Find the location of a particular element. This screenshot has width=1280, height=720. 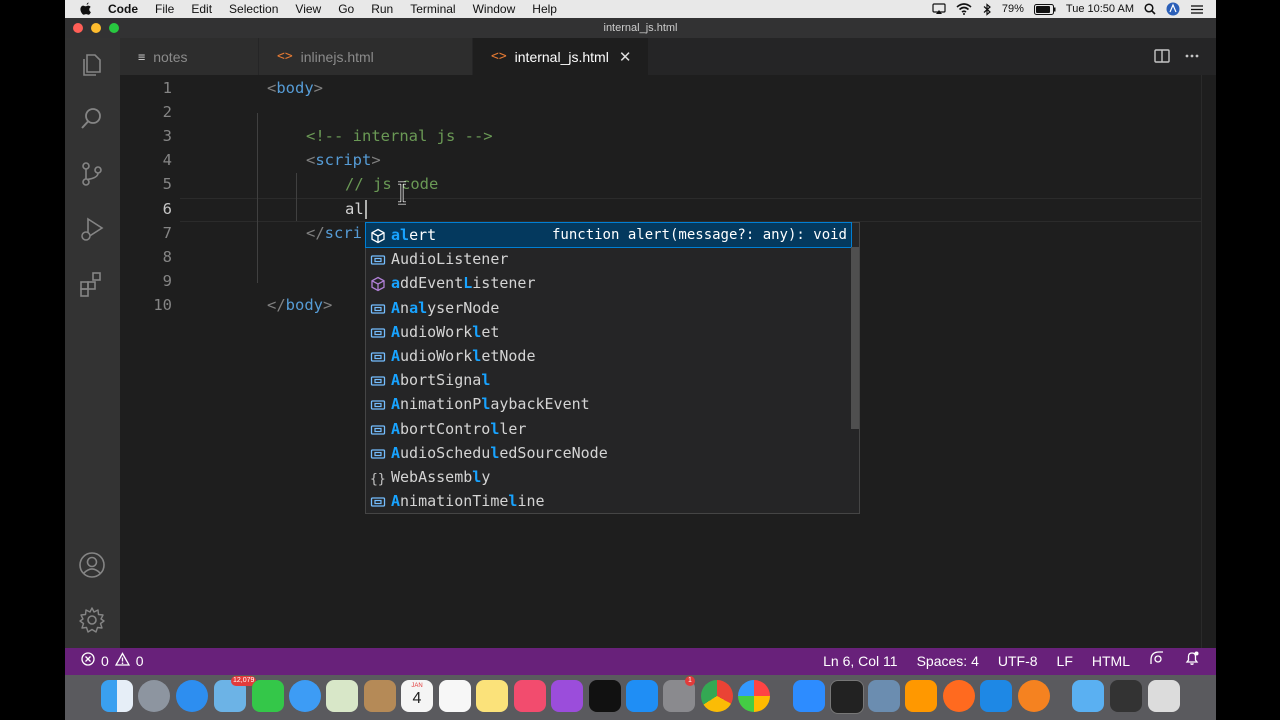

preview-icon is located at coordinates (884, 696).